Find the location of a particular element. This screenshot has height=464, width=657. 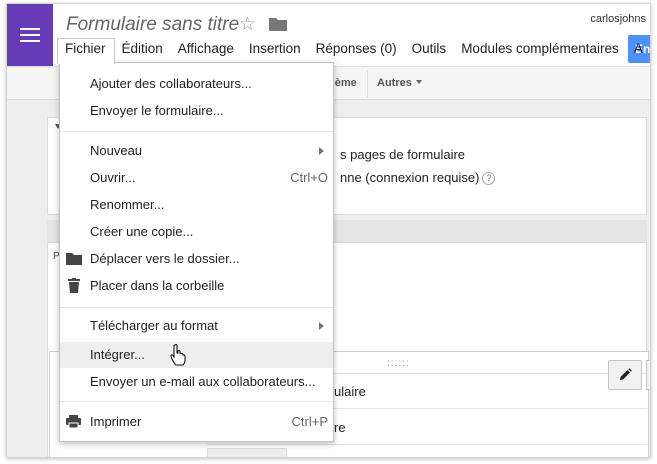

settings-option-login: nne (connexion requise)? is located at coordinates (418, 177).